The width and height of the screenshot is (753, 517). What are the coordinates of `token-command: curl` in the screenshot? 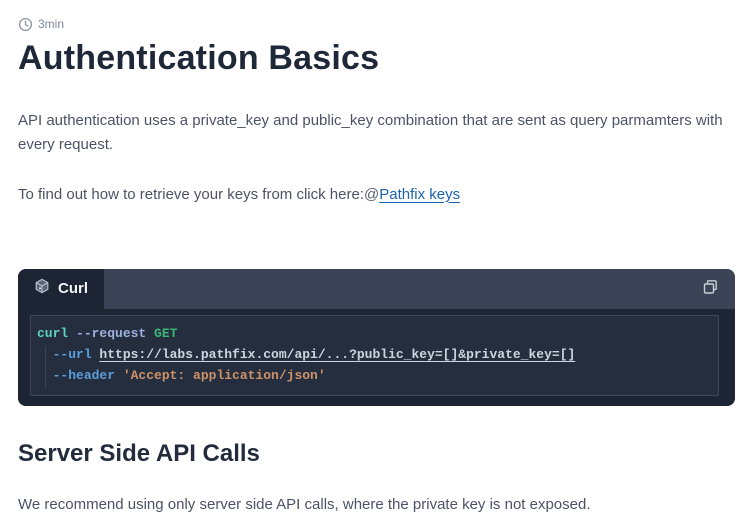 It's located at (57, 333).